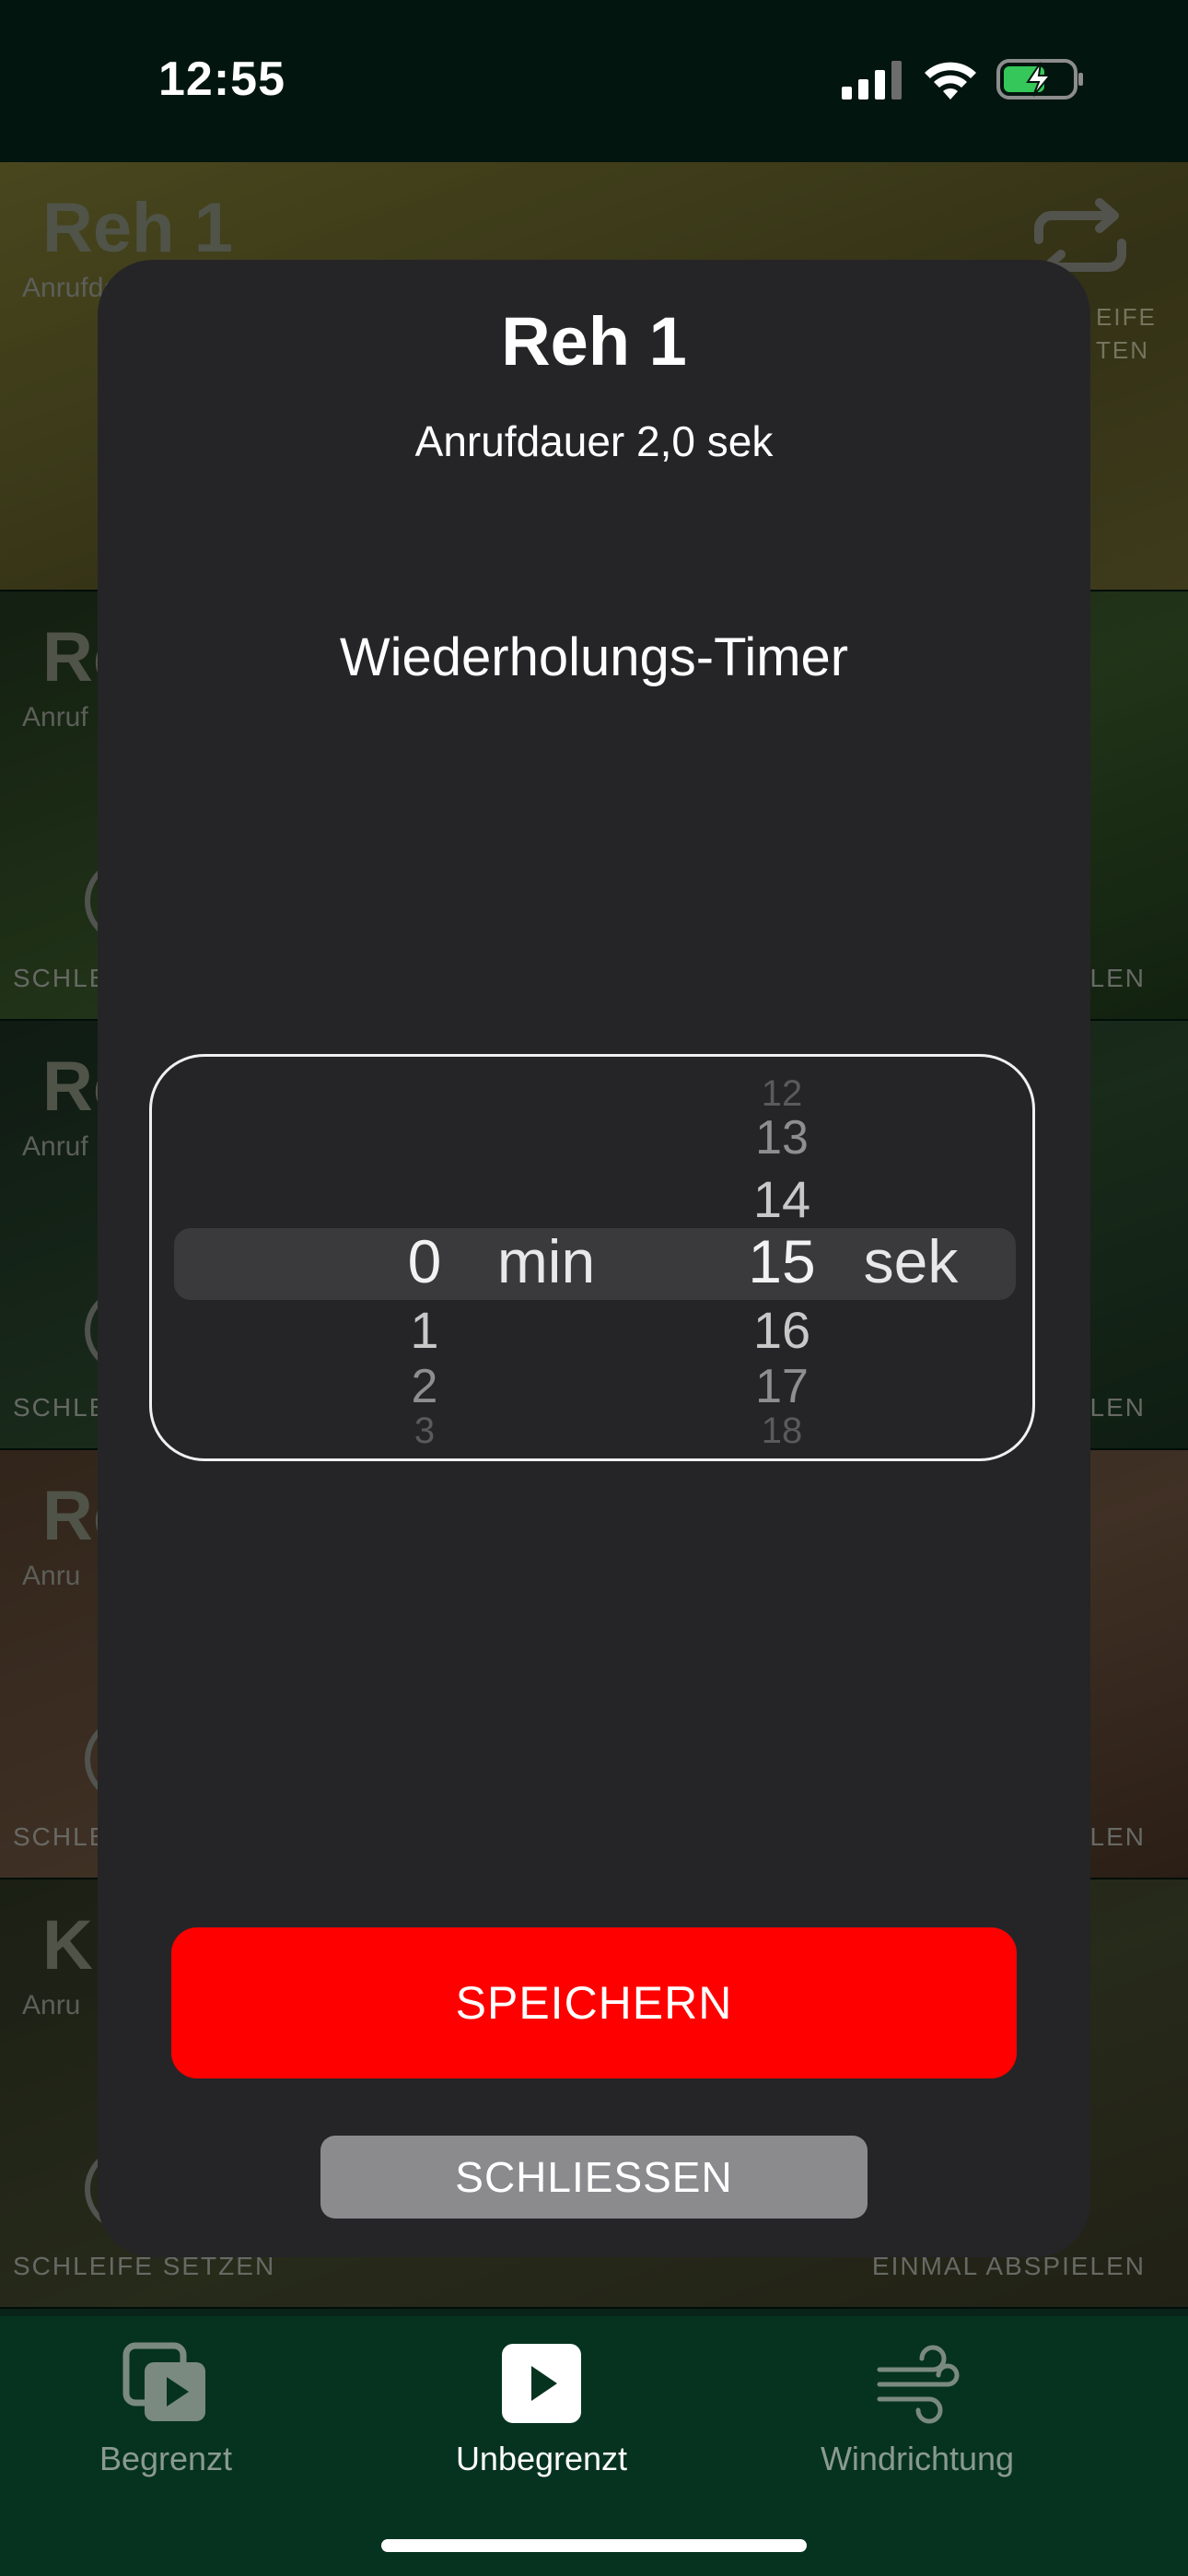 The width and height of the screenshot is (1188, 2576). Describe the element at coordinates (1039, 79) in the screenshot. I see `battery-charging-icon` at that location.